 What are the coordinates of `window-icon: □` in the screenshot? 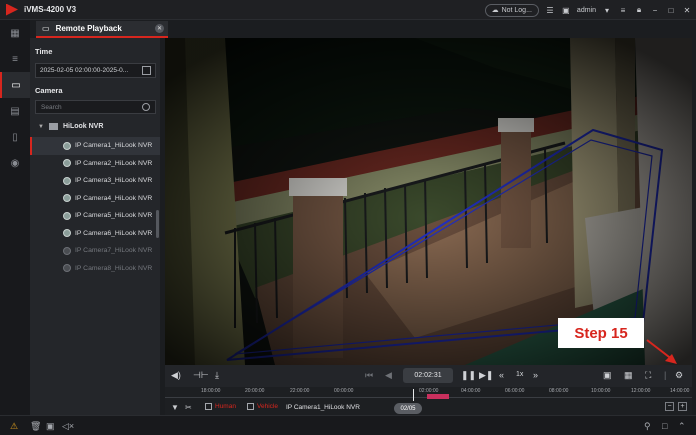 It's located at (664, 426).